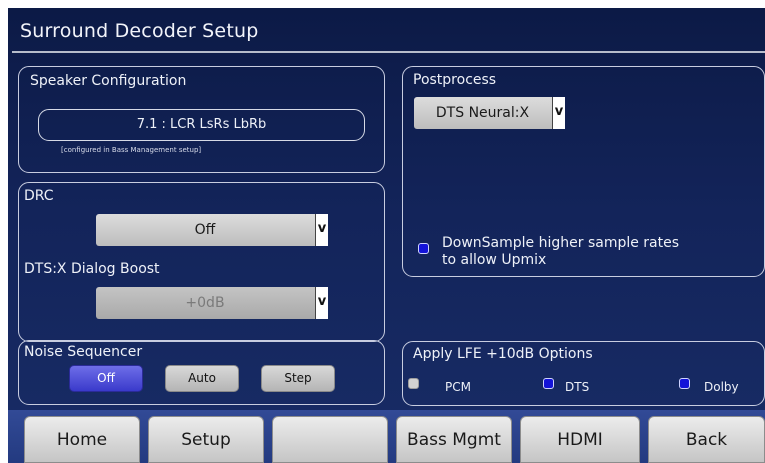  I want to click on postprocess-dropdown: DTS Neural:X v, so click(489, 113).